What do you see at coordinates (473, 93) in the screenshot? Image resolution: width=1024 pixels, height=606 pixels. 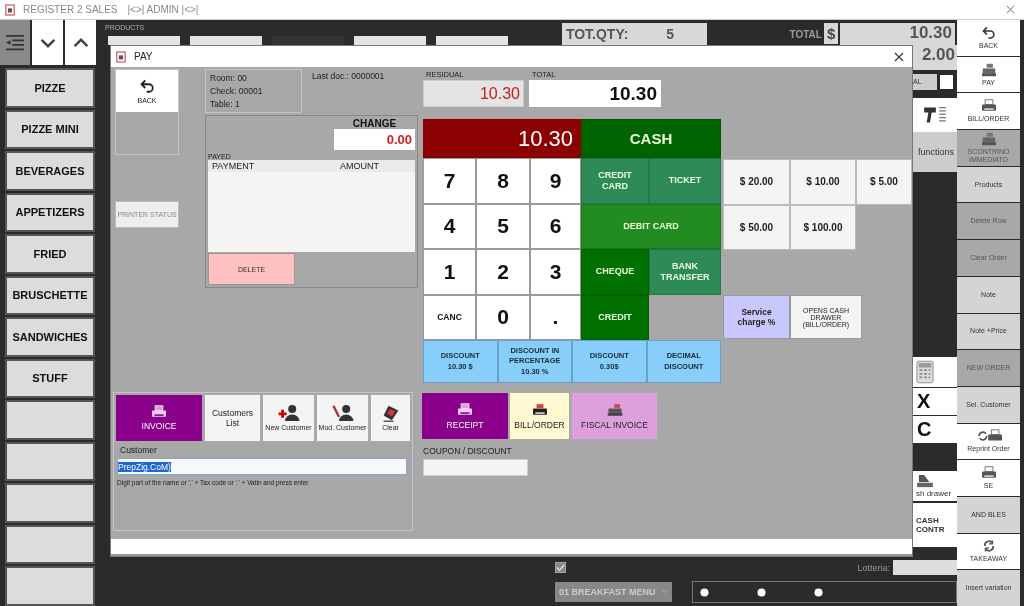 I see `residual-value: 10.30` at bounding box center [473, 93].